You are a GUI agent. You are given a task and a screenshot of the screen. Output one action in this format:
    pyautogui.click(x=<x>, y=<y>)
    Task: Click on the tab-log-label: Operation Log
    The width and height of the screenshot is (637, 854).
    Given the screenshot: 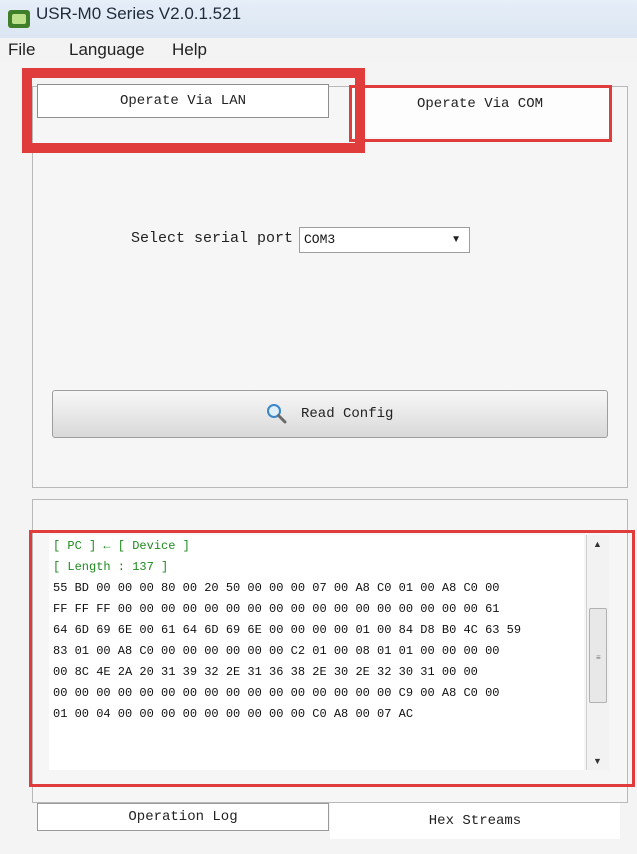 What is the action you would take?
    pyautogui.click(x=183, y=817)
    